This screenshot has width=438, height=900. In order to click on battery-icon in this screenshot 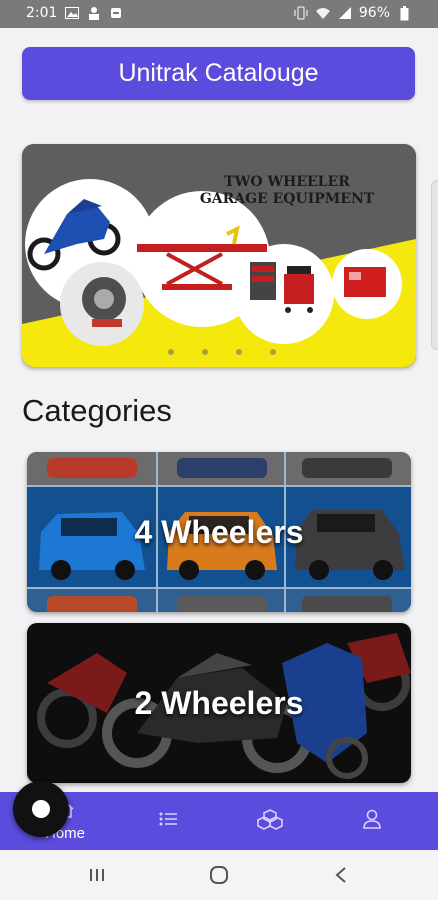, I will do `click(404, 13)`.